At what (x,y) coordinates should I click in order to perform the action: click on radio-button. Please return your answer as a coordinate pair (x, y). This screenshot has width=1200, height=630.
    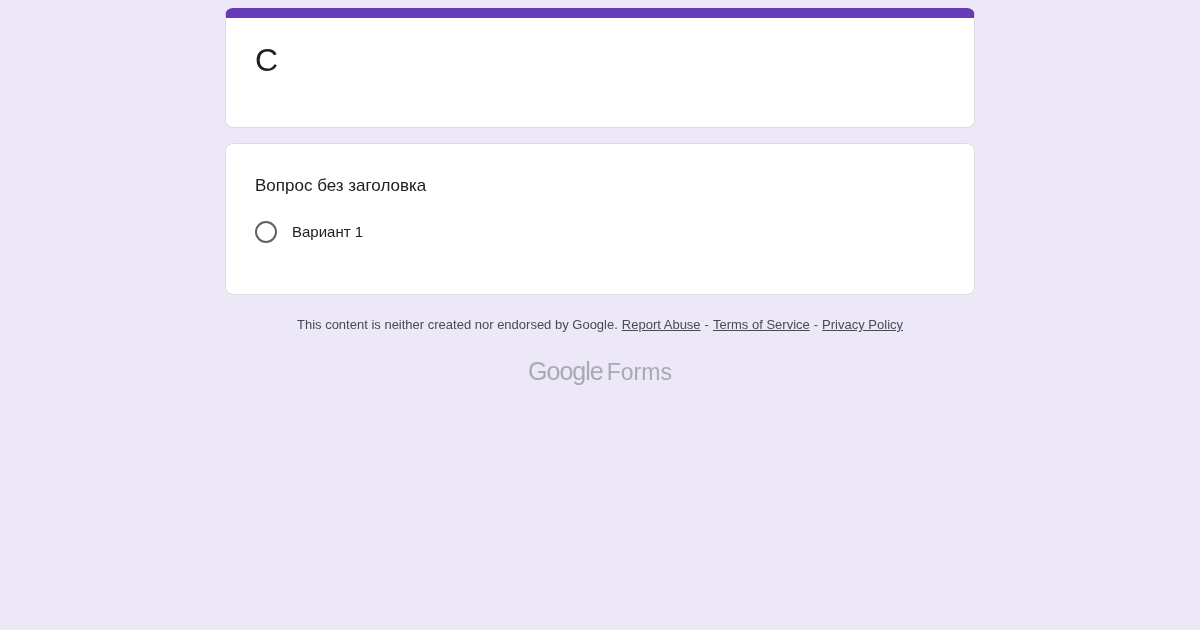
    Looking at the image, I should click on (266, 232).